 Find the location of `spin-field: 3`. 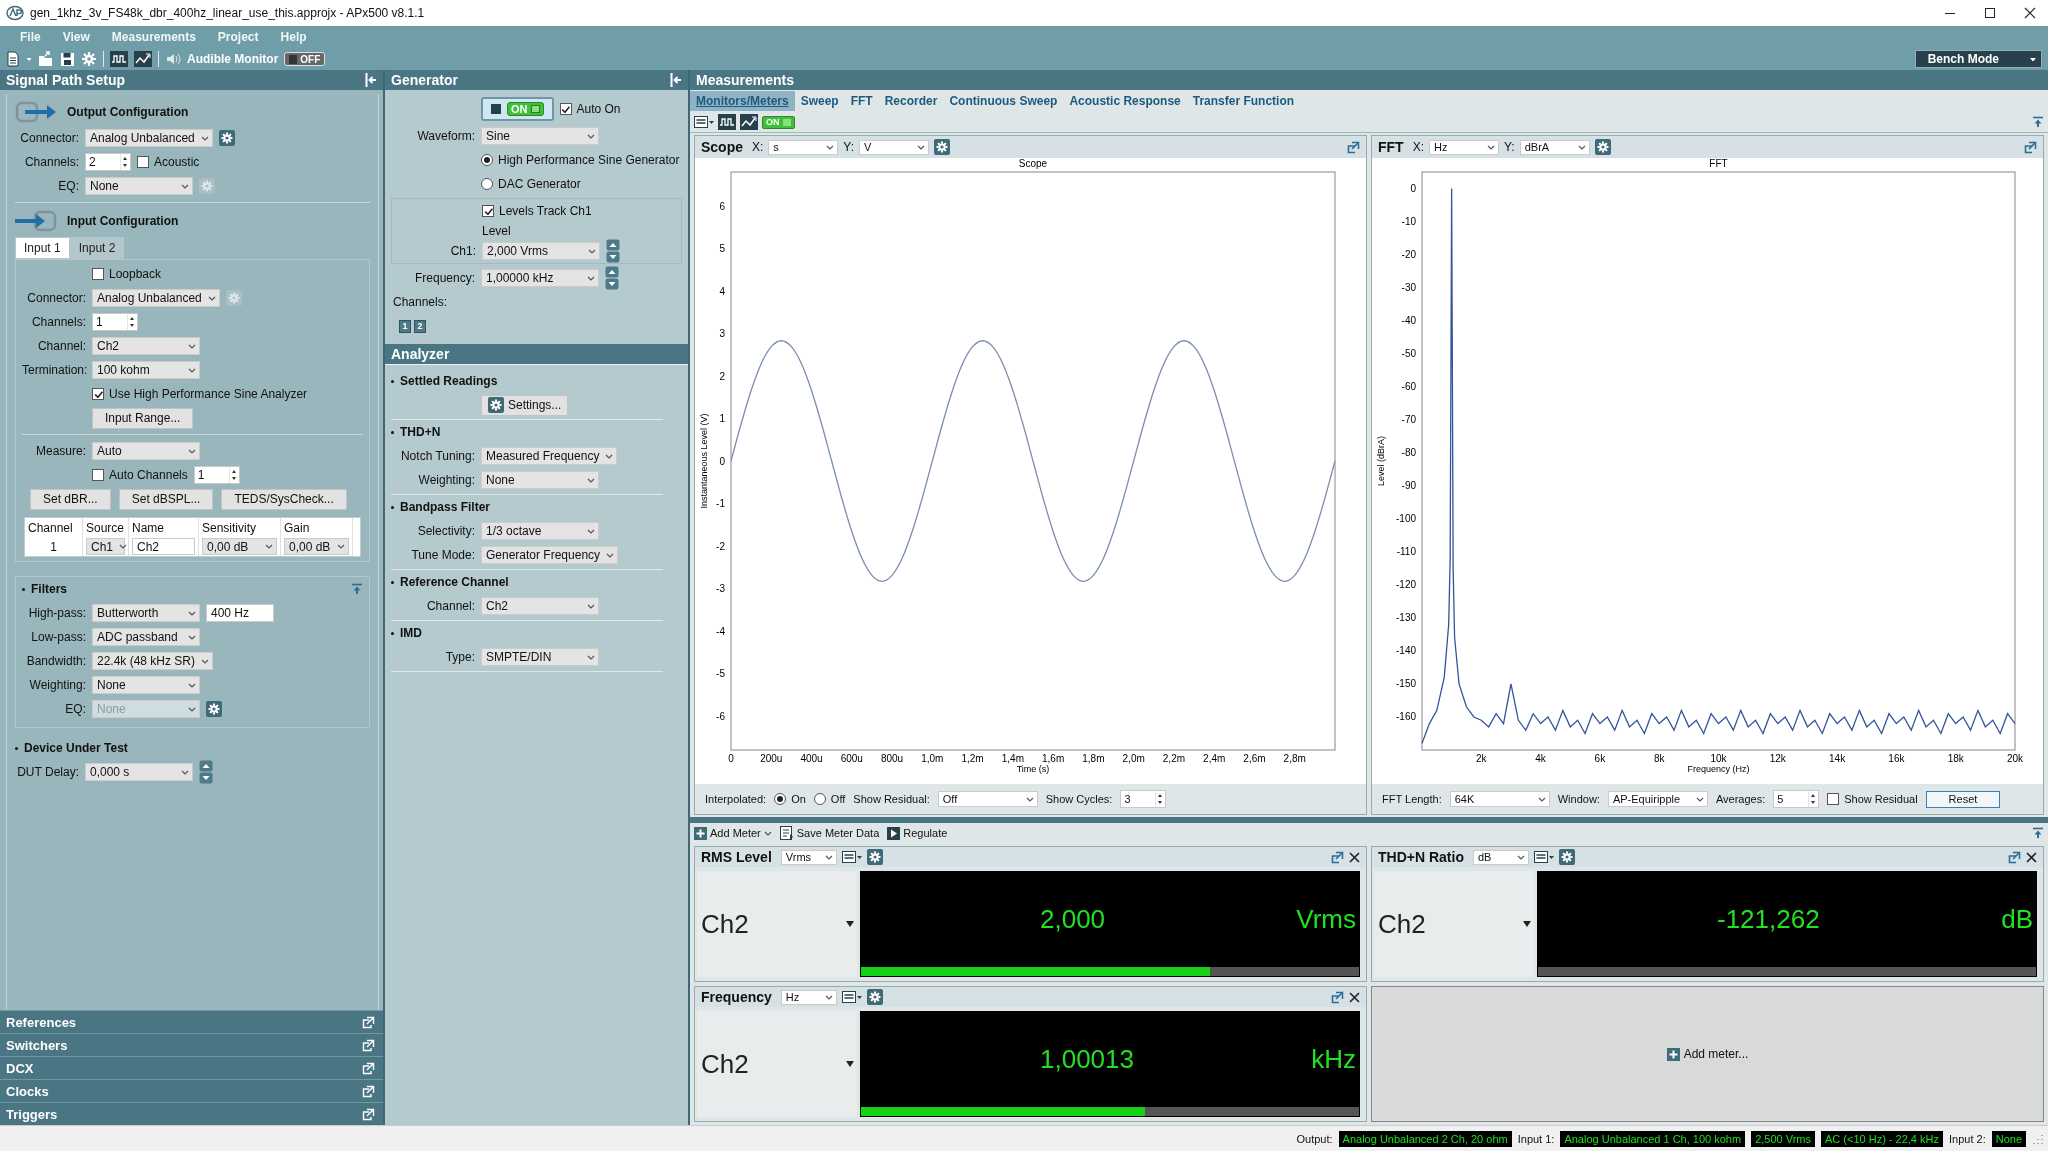

spin-field: 3 is located at coordinates (1143, 799).